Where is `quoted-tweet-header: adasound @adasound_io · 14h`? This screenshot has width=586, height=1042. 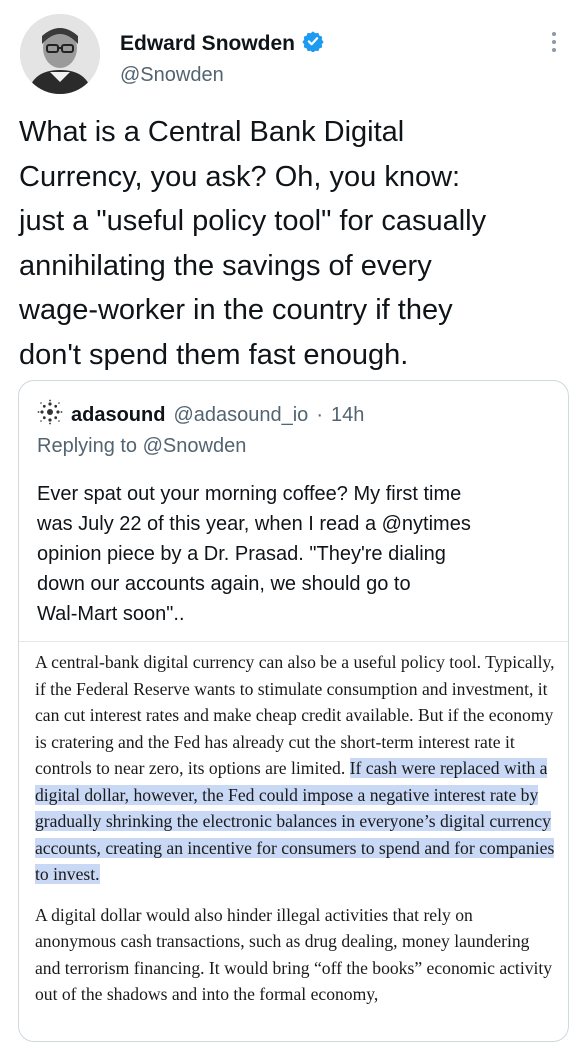
quoted-tweet-header: adasound @adasound_io · 14h is located at coordinates (200, 415).